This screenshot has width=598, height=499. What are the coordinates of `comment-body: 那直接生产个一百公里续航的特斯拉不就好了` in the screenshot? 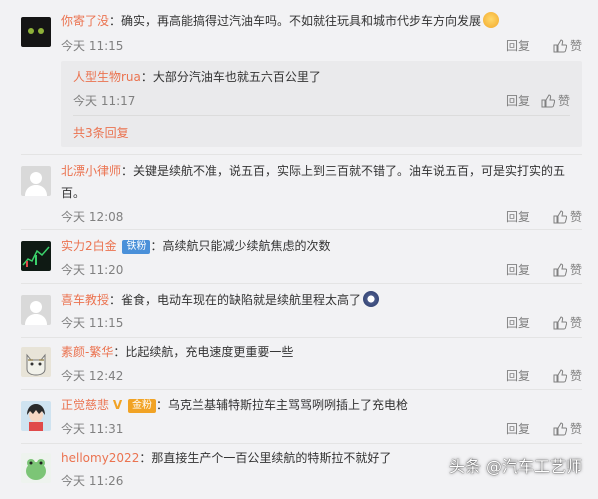 It's located at (271, 458).